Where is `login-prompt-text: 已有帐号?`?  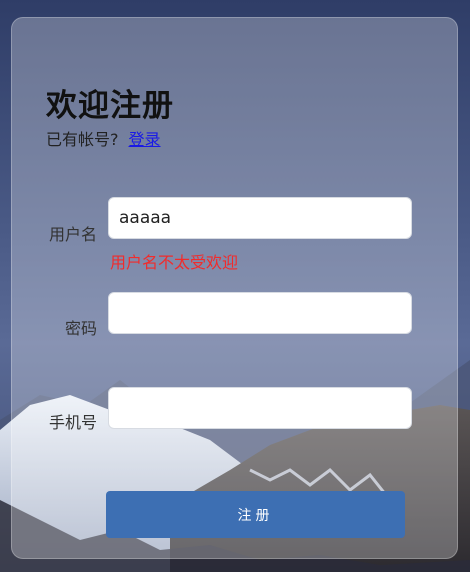 login-prompt-text: 已有帐号? is located at coordinates (82, 139).